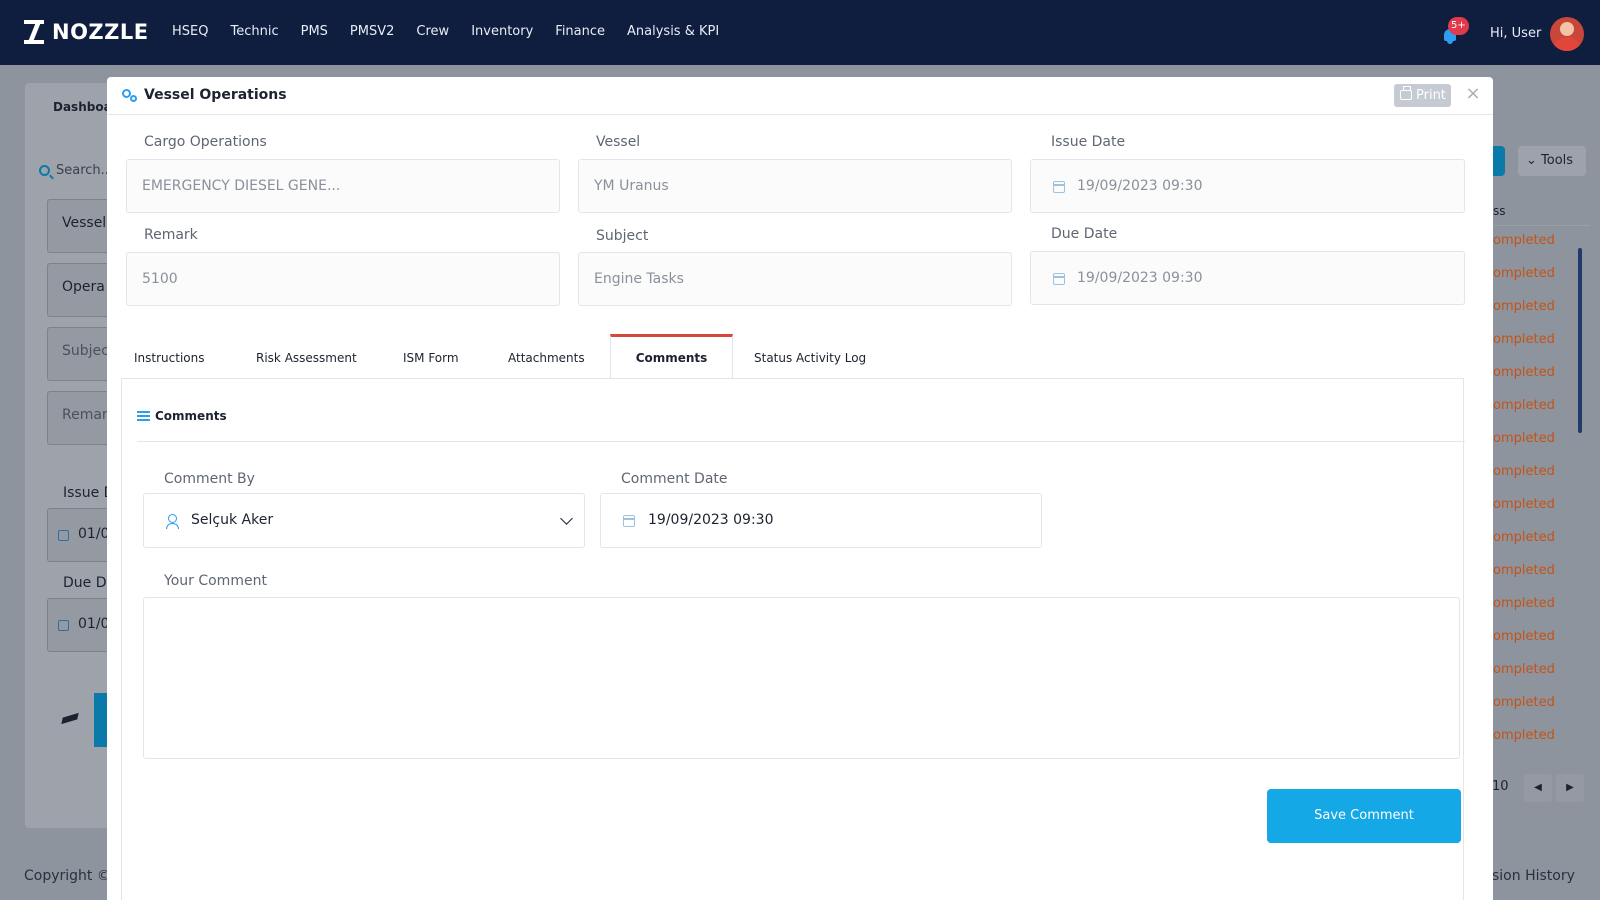  Describe the element at coordinates (82, 107) in the screenshot. I see `breadcrumb: Dashboa` at that location.